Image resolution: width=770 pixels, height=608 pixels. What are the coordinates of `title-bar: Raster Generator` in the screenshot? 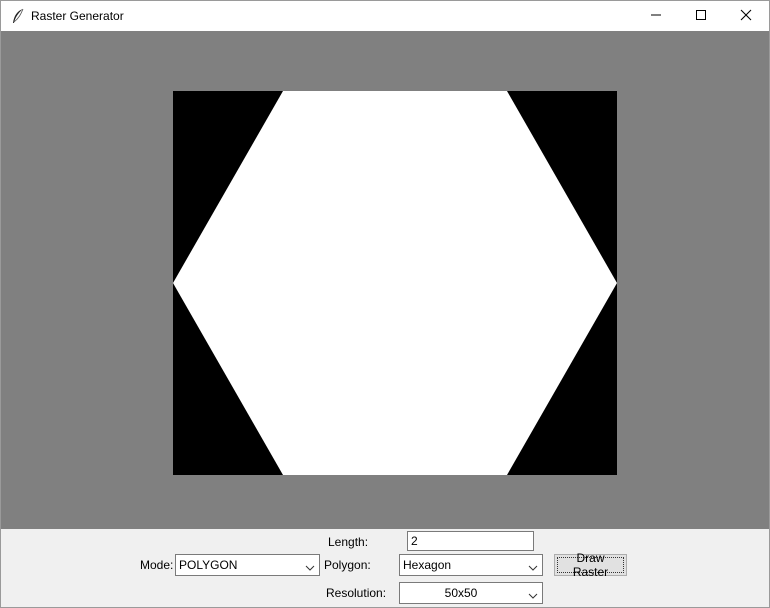 It's located at (385, 16).